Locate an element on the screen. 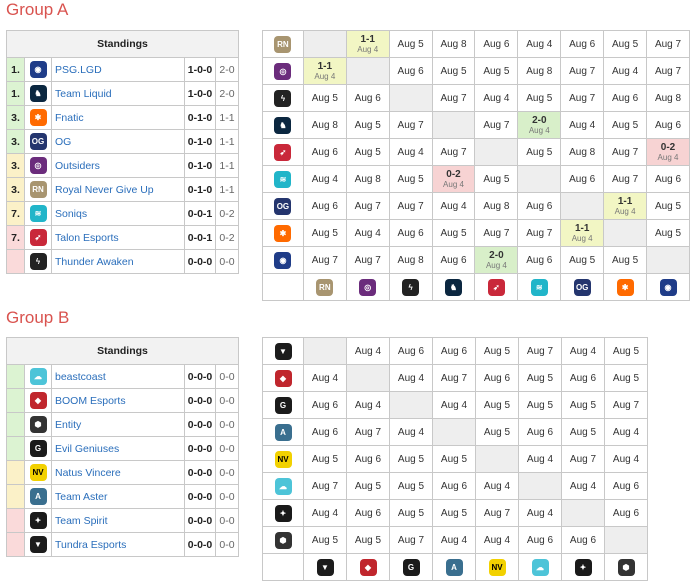 This screenshot has height=581, width=690. team-name-link: Soniqs is located at coordinates (118, 213).